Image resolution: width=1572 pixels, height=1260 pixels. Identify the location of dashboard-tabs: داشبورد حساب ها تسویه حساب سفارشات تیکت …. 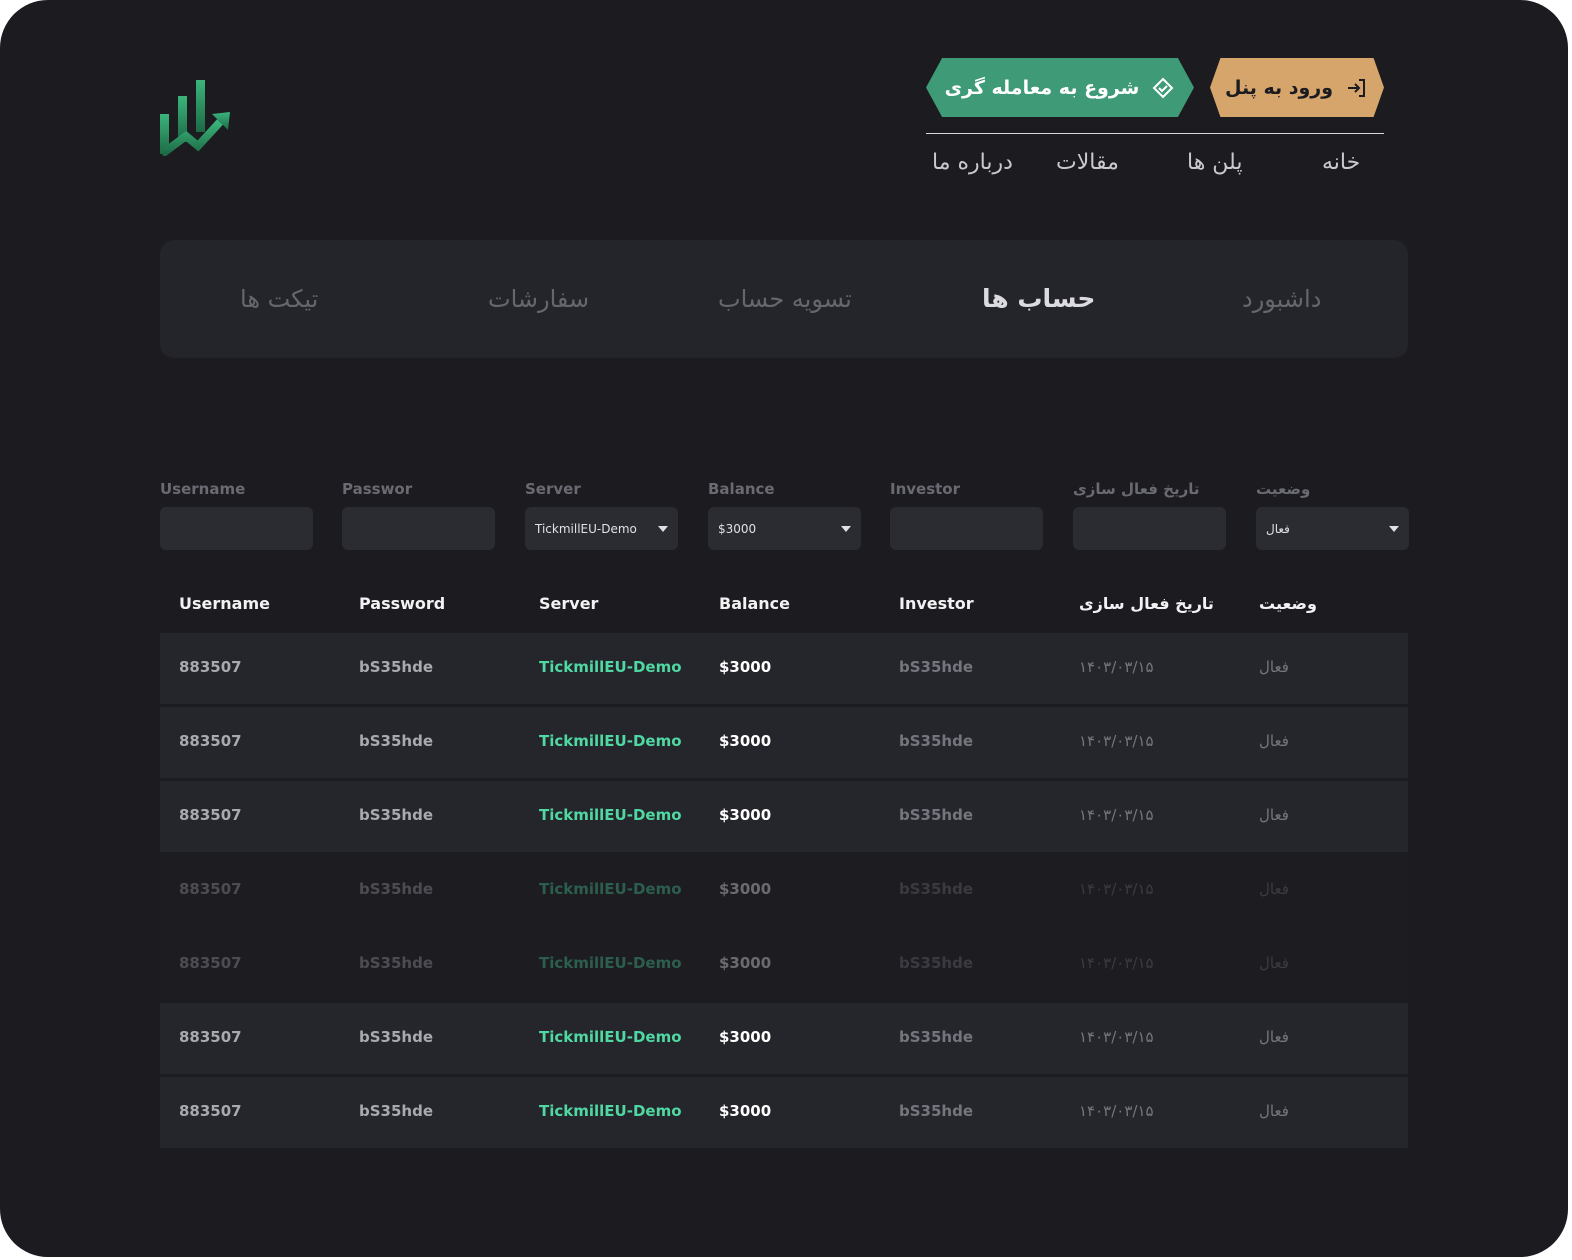
(784, 299).